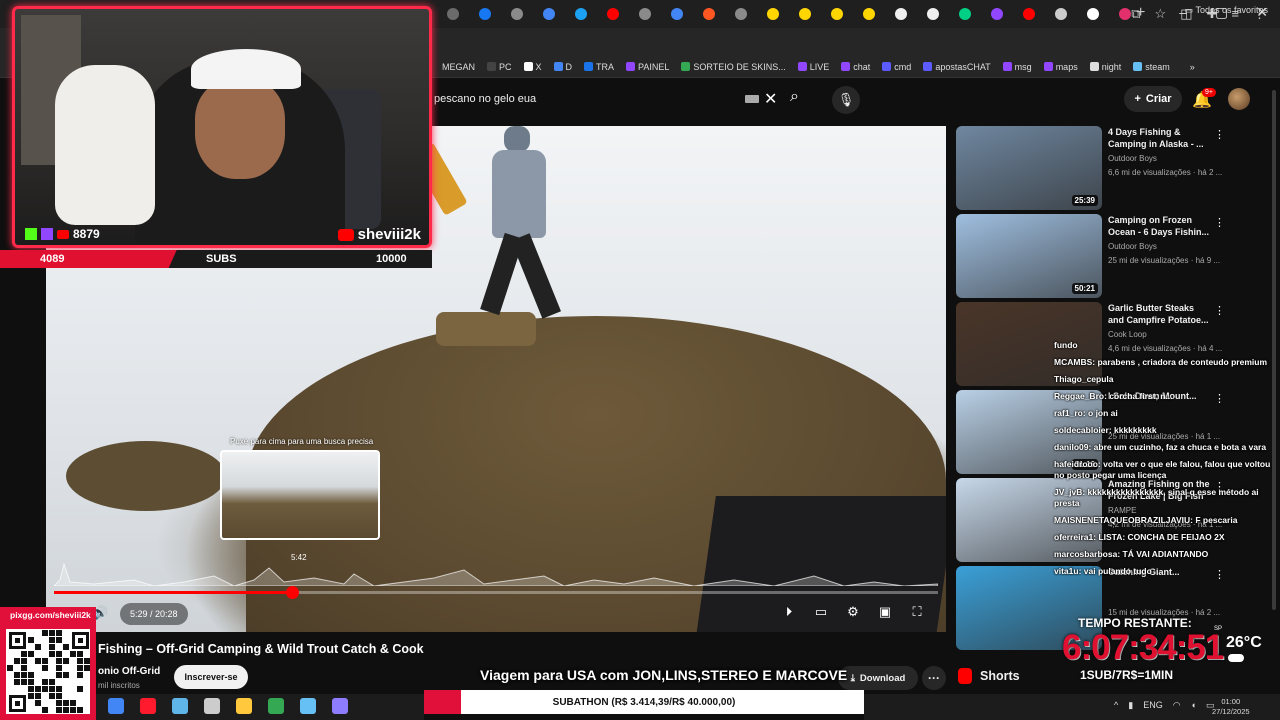 The image size is (1280, 720). Describe the element at coordinates (562, 67) in the screenshot. I see `bookmark-item: D` at that location.